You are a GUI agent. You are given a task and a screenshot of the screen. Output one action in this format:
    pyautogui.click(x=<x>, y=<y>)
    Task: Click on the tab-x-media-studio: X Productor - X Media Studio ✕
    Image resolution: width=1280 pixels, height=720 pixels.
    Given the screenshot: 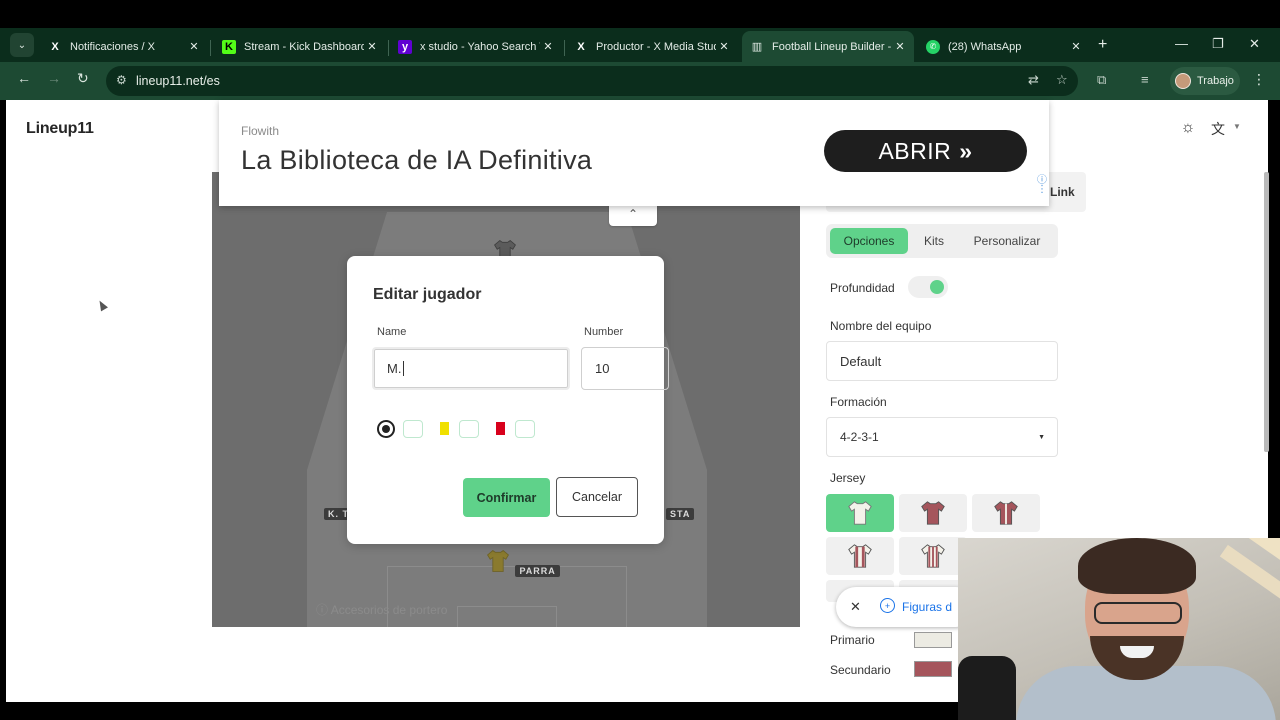 What is the action you would take?
    pyautogui.click(x=652, y=46)
    